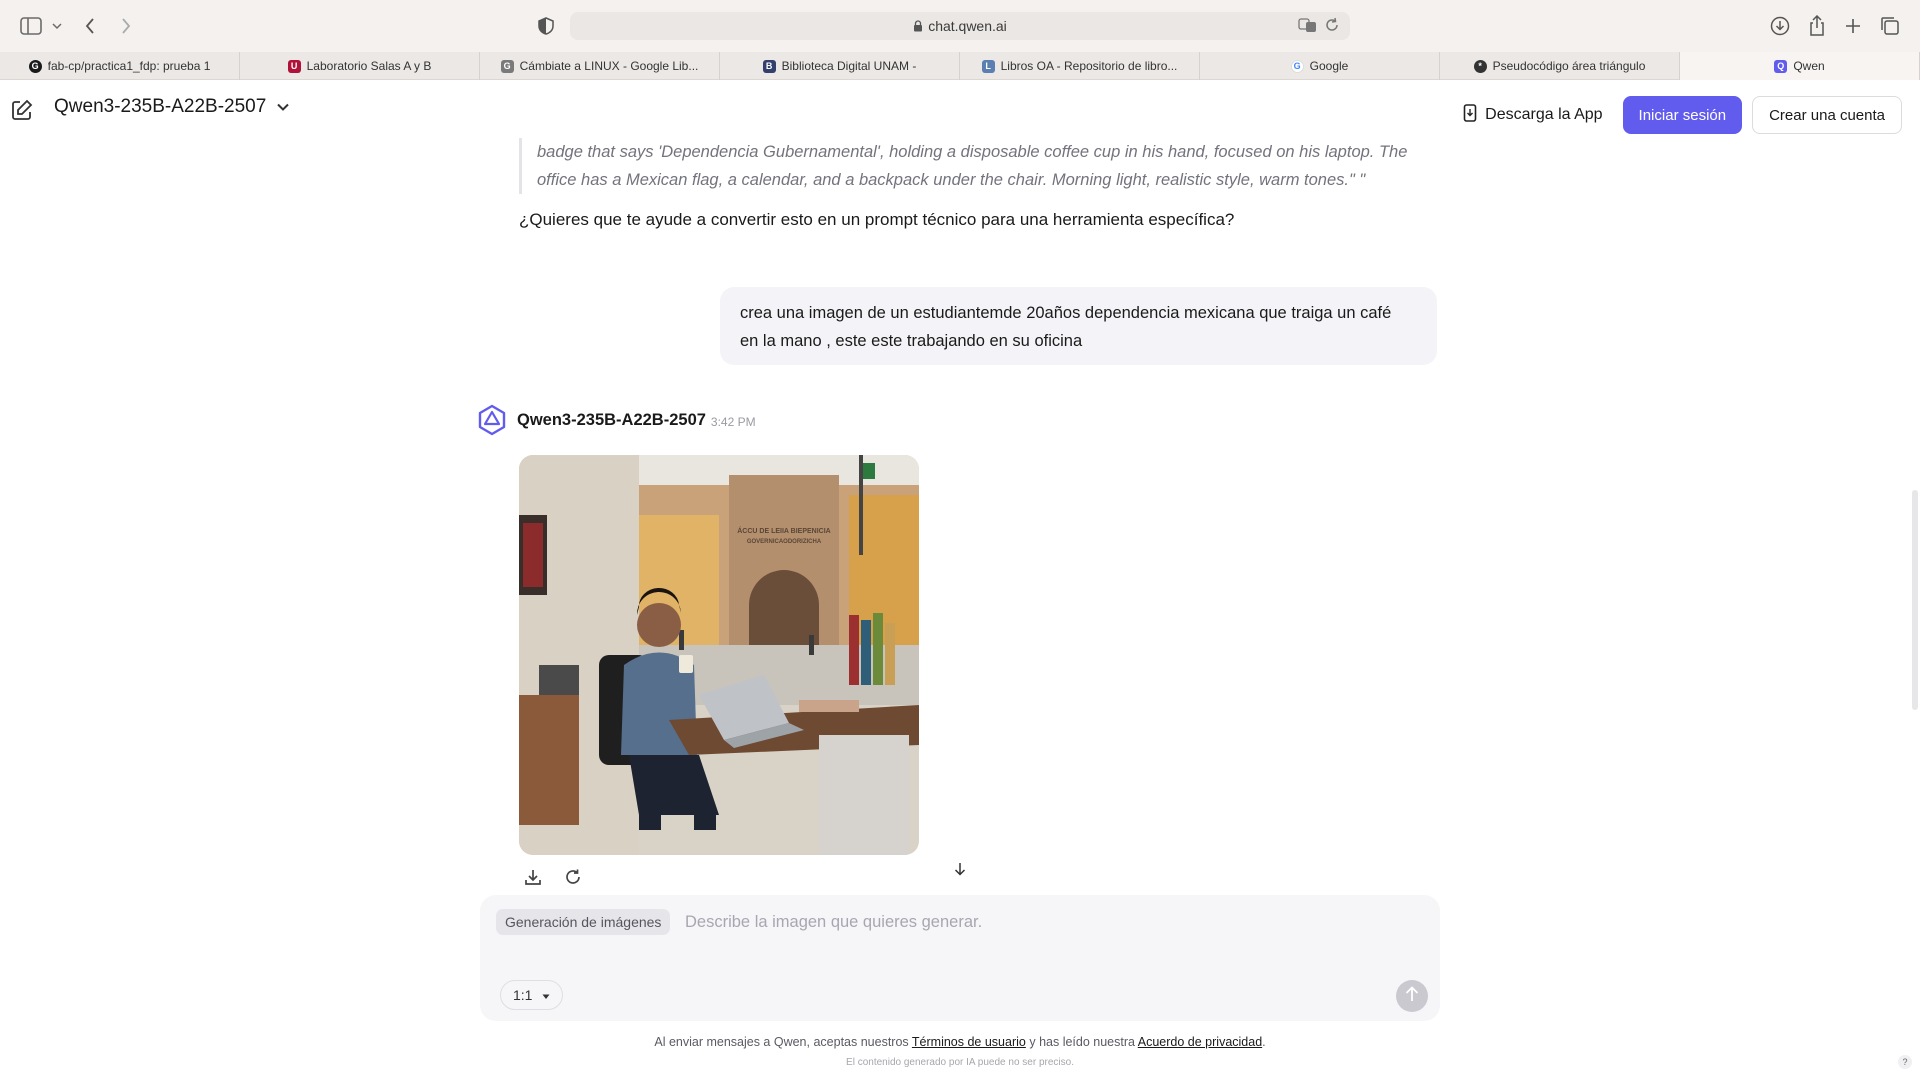  What do you see at coordinates (573, 879) in the screenshot?
I see `regenerate-icon` at bounding box center [573, 879].